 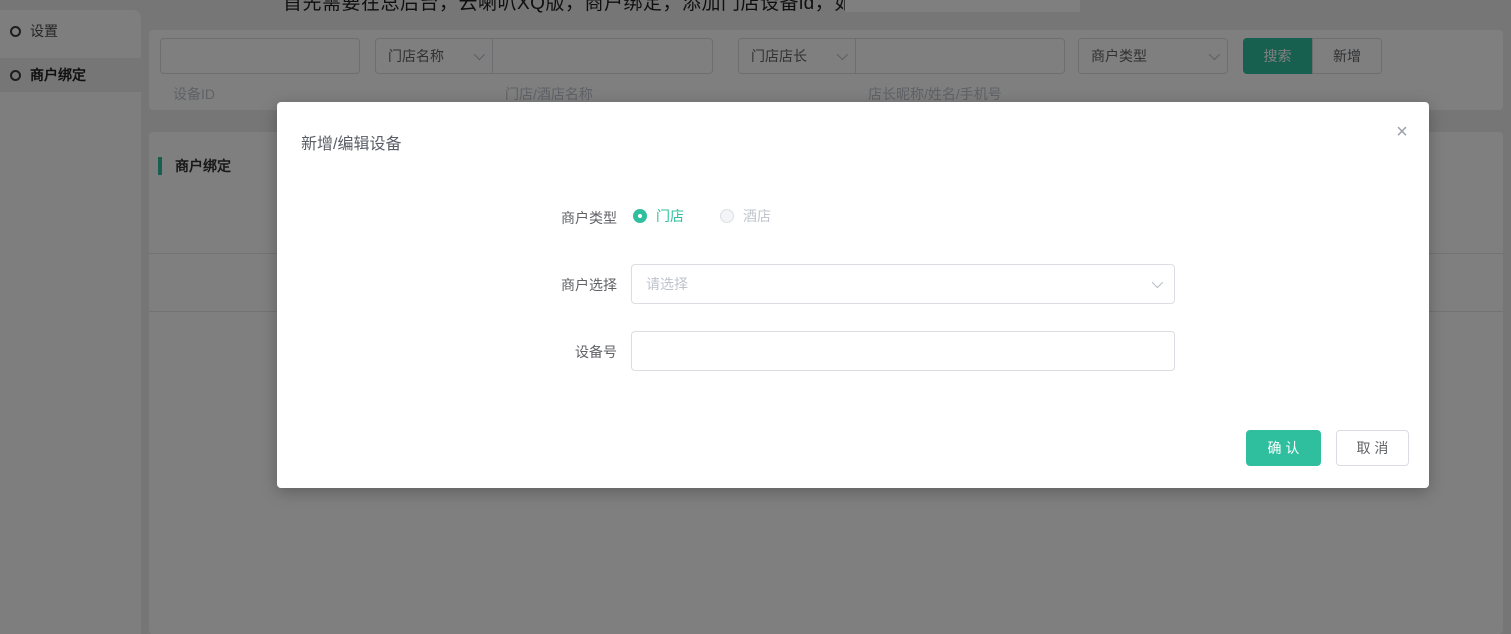 I want to click on radio-hotel-label: 酒店, so click(x=757, y=216).